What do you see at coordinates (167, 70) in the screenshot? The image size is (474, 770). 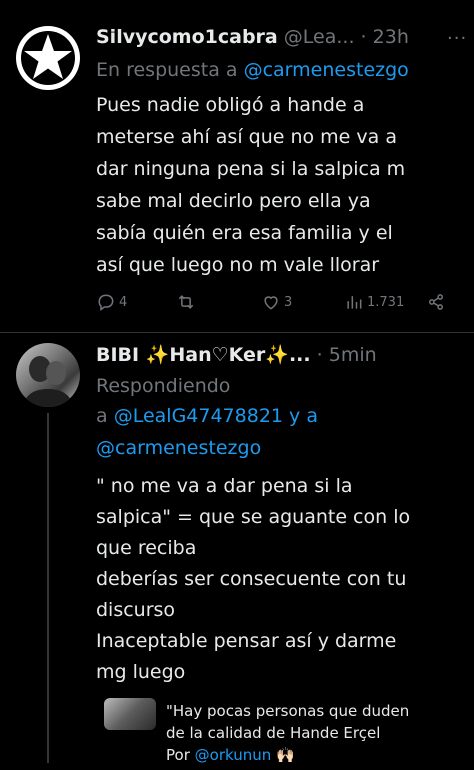 I see `reply-prefix: En respuesta a` at bounding box center [167, 70].